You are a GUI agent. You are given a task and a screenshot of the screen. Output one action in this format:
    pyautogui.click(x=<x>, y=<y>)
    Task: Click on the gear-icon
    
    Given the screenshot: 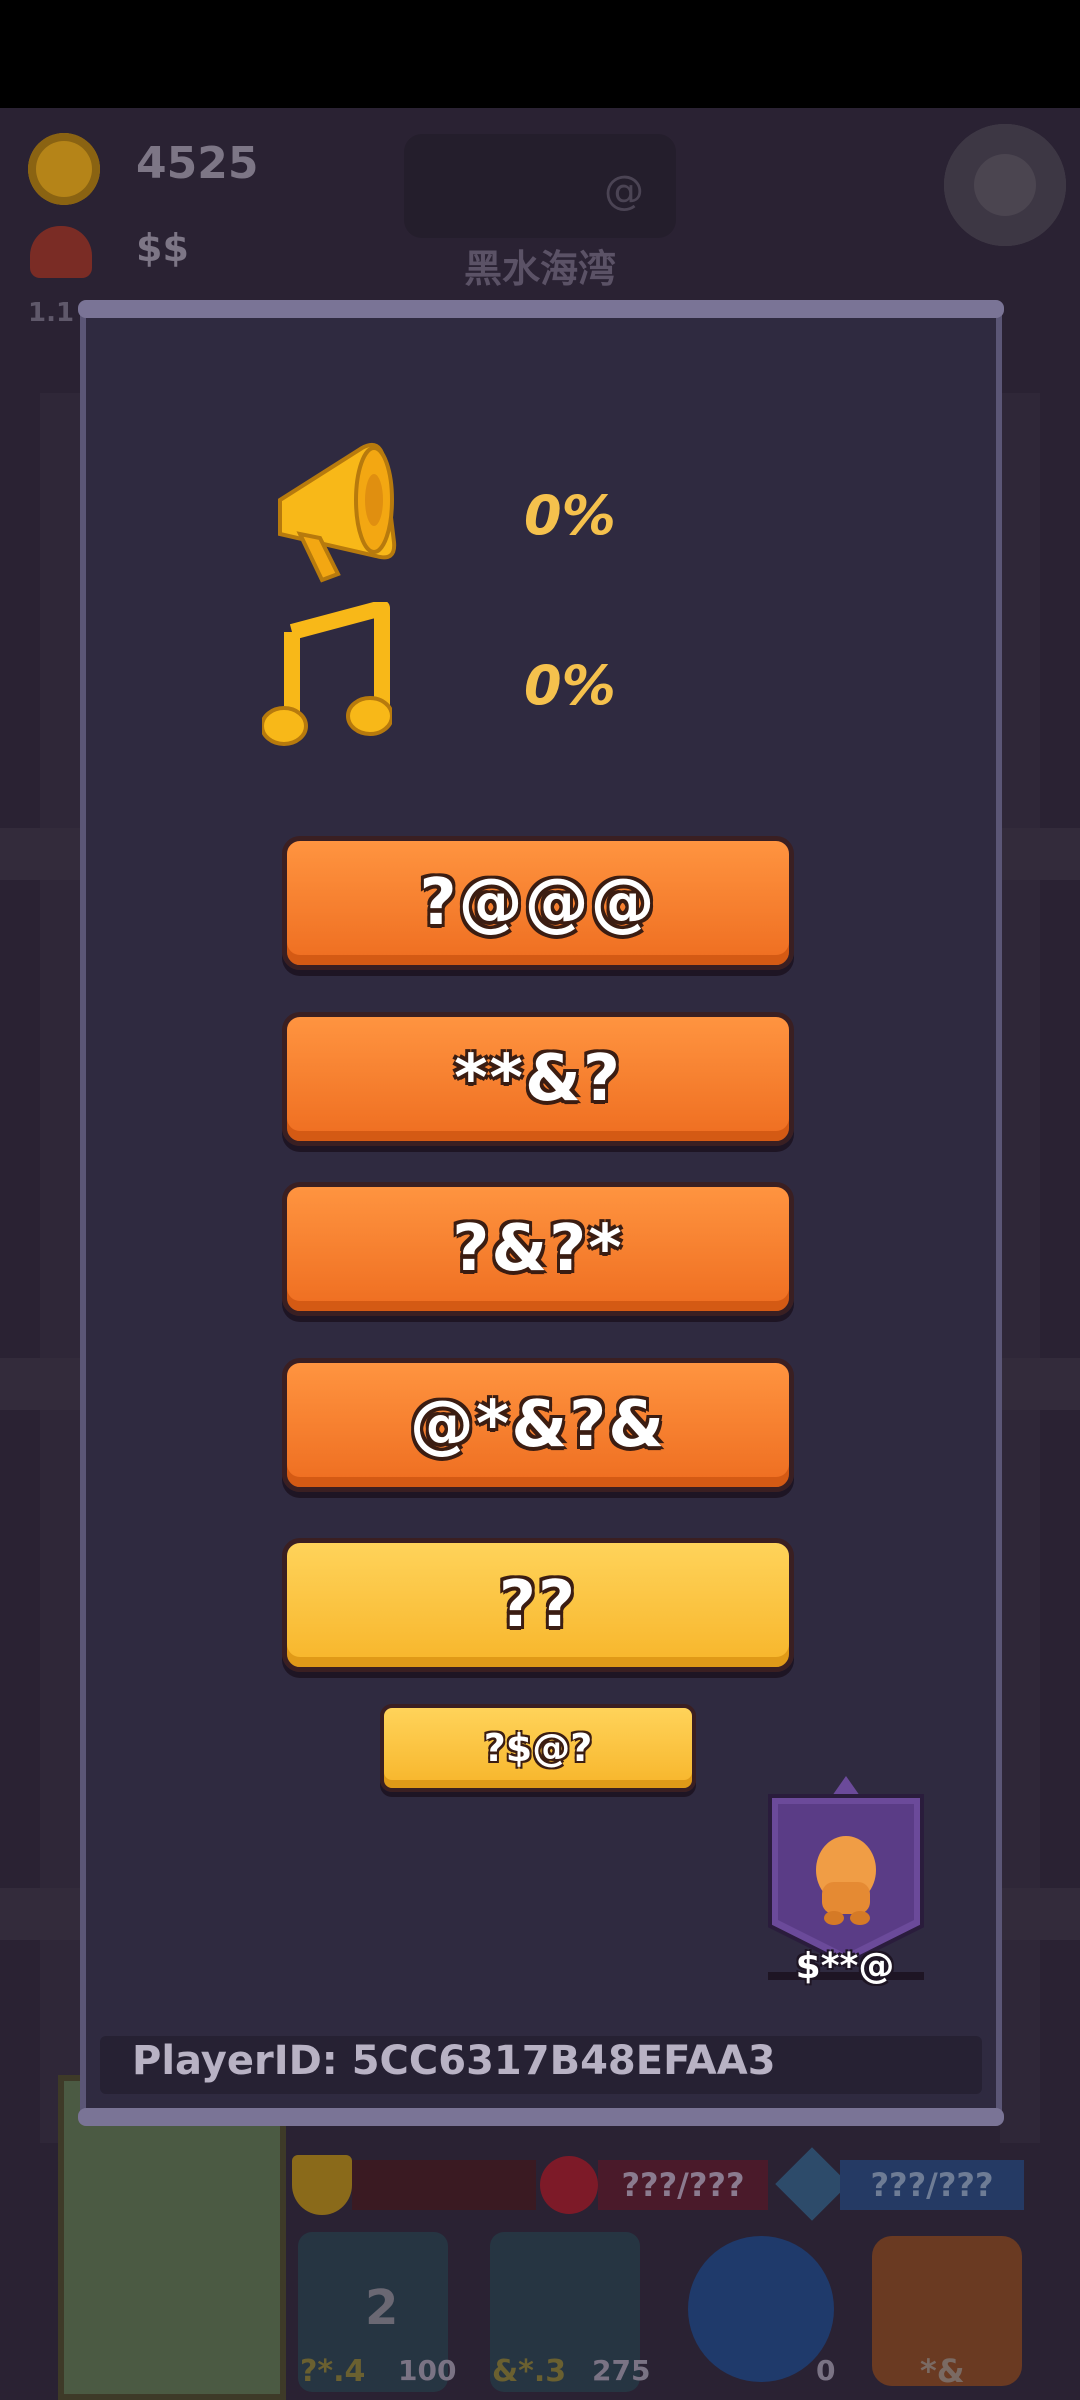 What is the action you would take?
    pyautogui.click(x=1005, y=185)
    